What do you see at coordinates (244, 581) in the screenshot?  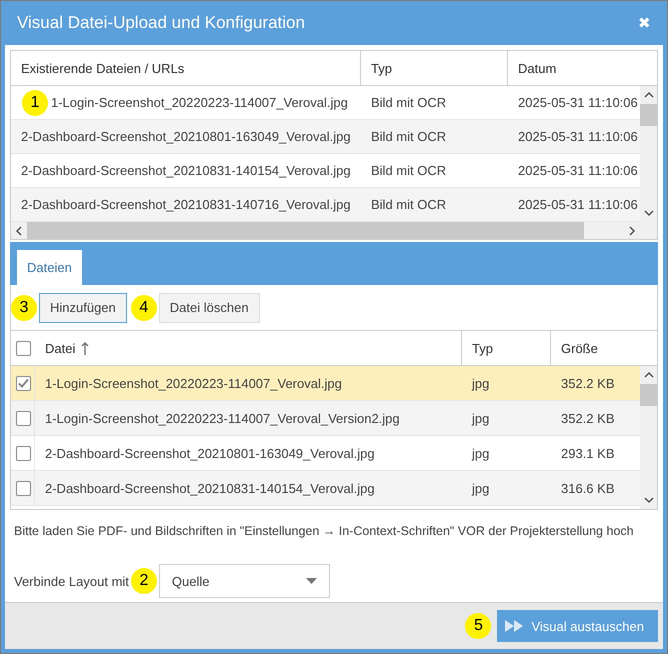 I see `layout-select: Quelle` at bounding box center [244, 581].